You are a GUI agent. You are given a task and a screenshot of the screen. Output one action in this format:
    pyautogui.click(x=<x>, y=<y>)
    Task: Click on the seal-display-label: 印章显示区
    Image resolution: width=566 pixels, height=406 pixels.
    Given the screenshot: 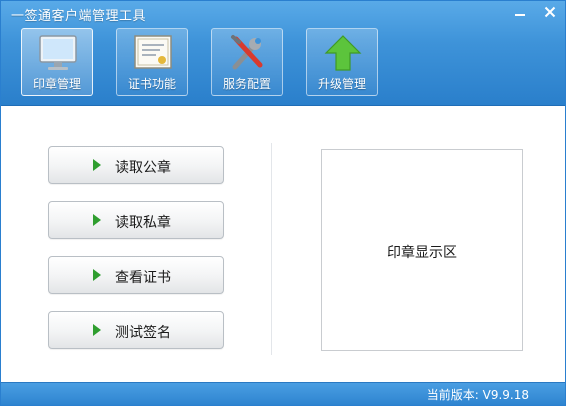 What is the action you would take?
    pyautogui.click(x=422, y=253)
    